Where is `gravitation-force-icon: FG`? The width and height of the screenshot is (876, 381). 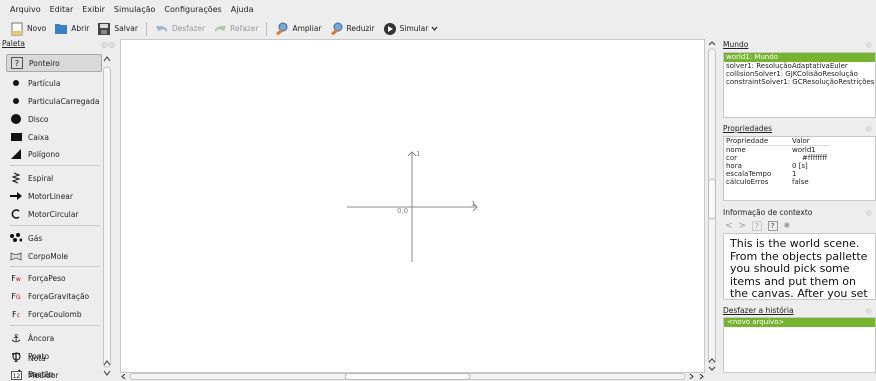 gravitation-force-icon: FG is located at coordinates (16, 296).